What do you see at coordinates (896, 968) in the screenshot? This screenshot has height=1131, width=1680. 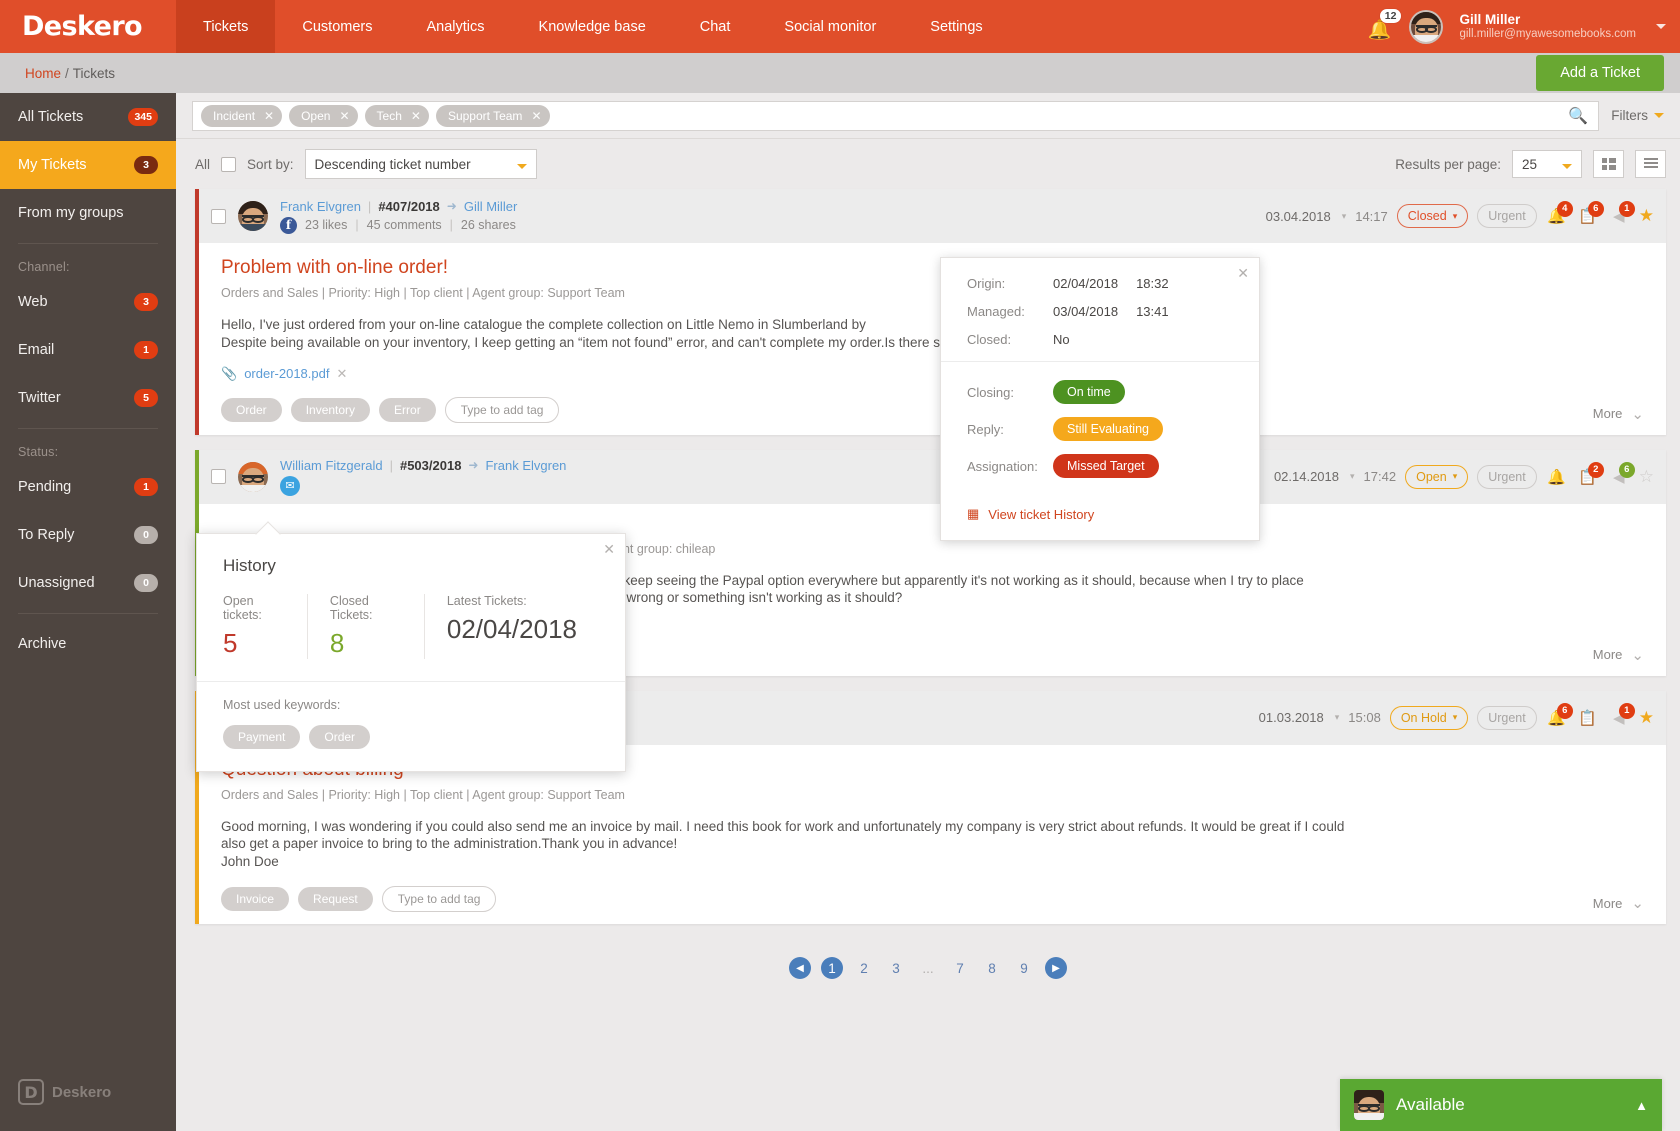 I see `pagination-page-3: 3` at bounding box center [896, 968].